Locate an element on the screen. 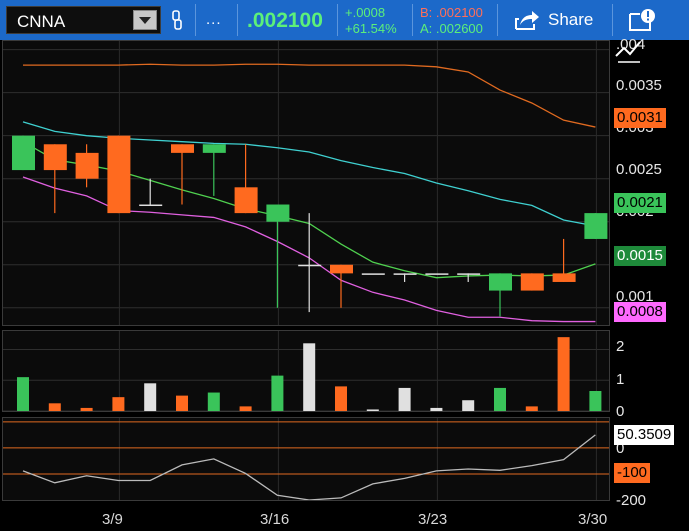 This screenshot has height=531, width=689. price-marker-tag: 0.0008 is located at coordinates (640, 312).